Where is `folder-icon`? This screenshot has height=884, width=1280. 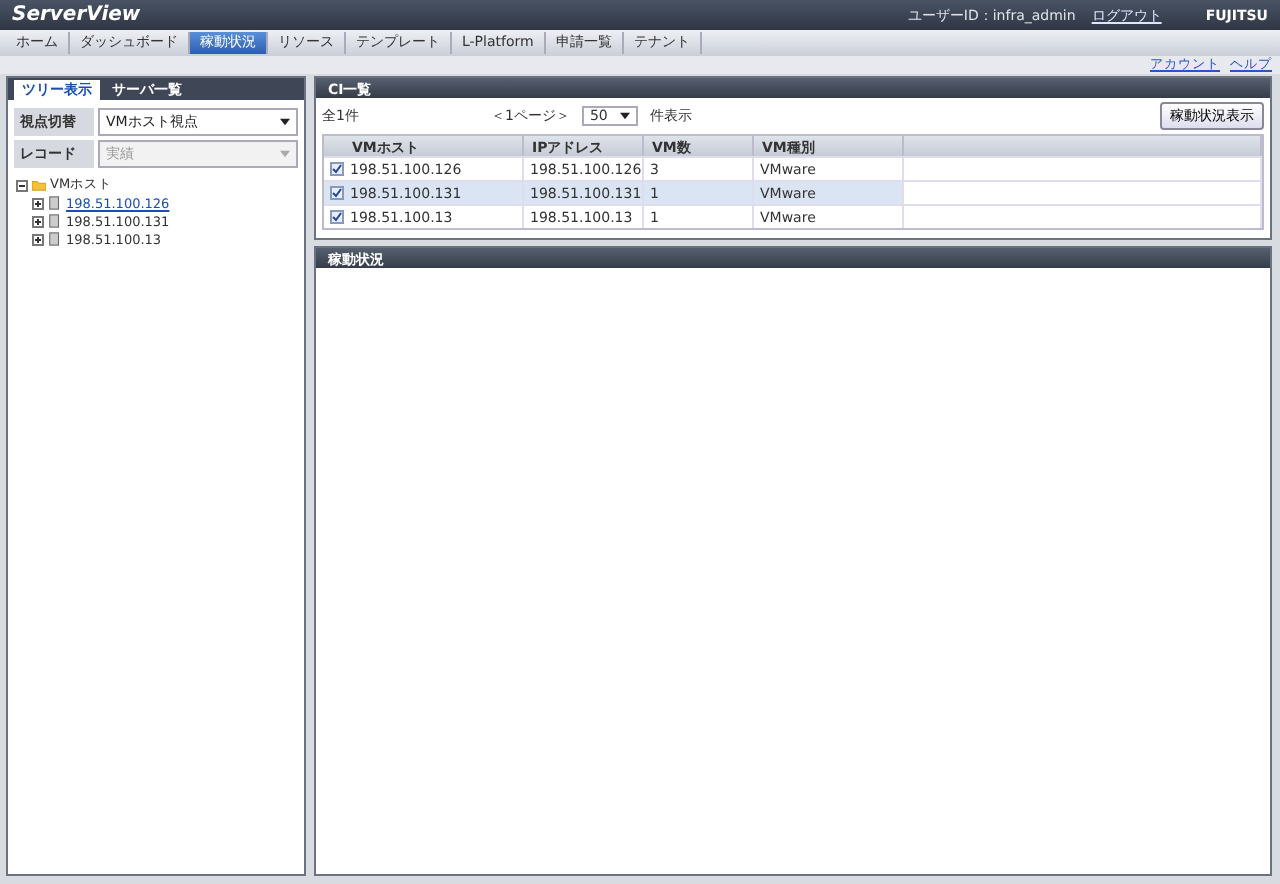
folder-icon is located at coordinates (39, 185).